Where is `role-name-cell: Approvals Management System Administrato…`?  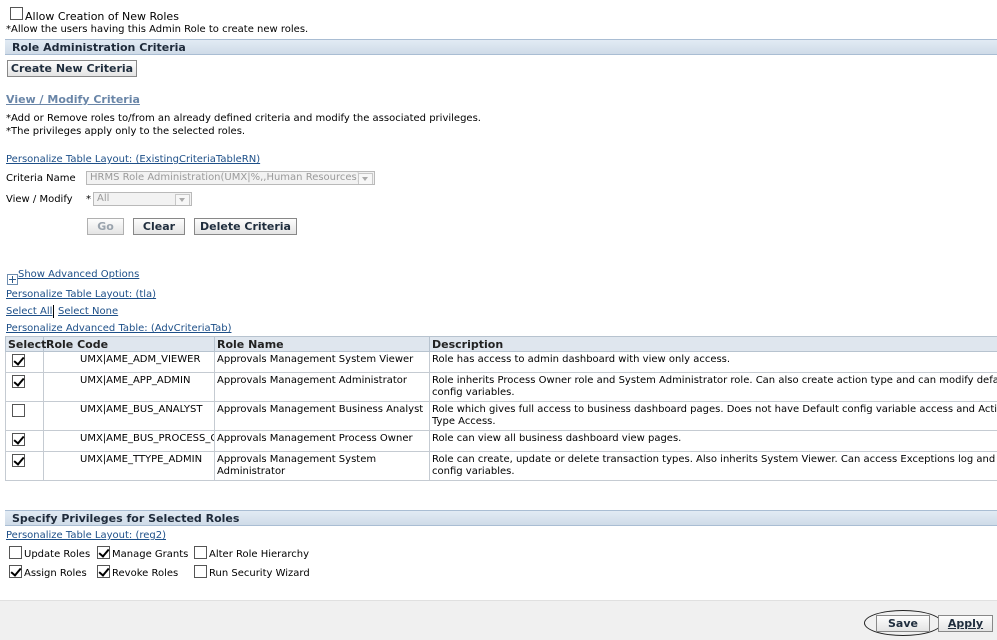
role-name-cell: Approvals Management System Administrato… is located at coordinates (322, 466).